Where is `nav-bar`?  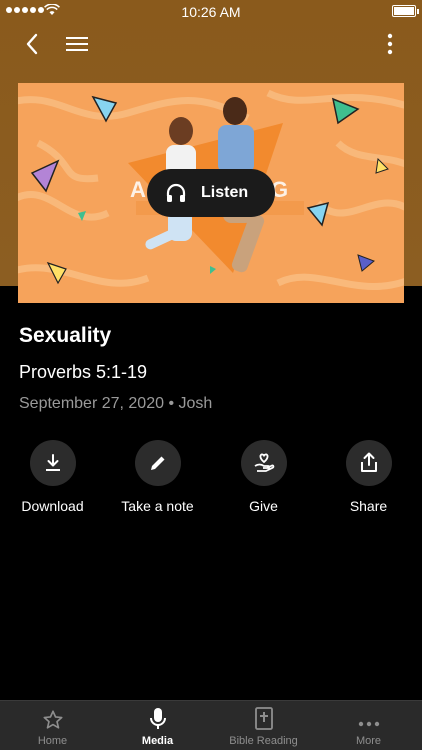
nav-bar is located at coordinates (211, 44).